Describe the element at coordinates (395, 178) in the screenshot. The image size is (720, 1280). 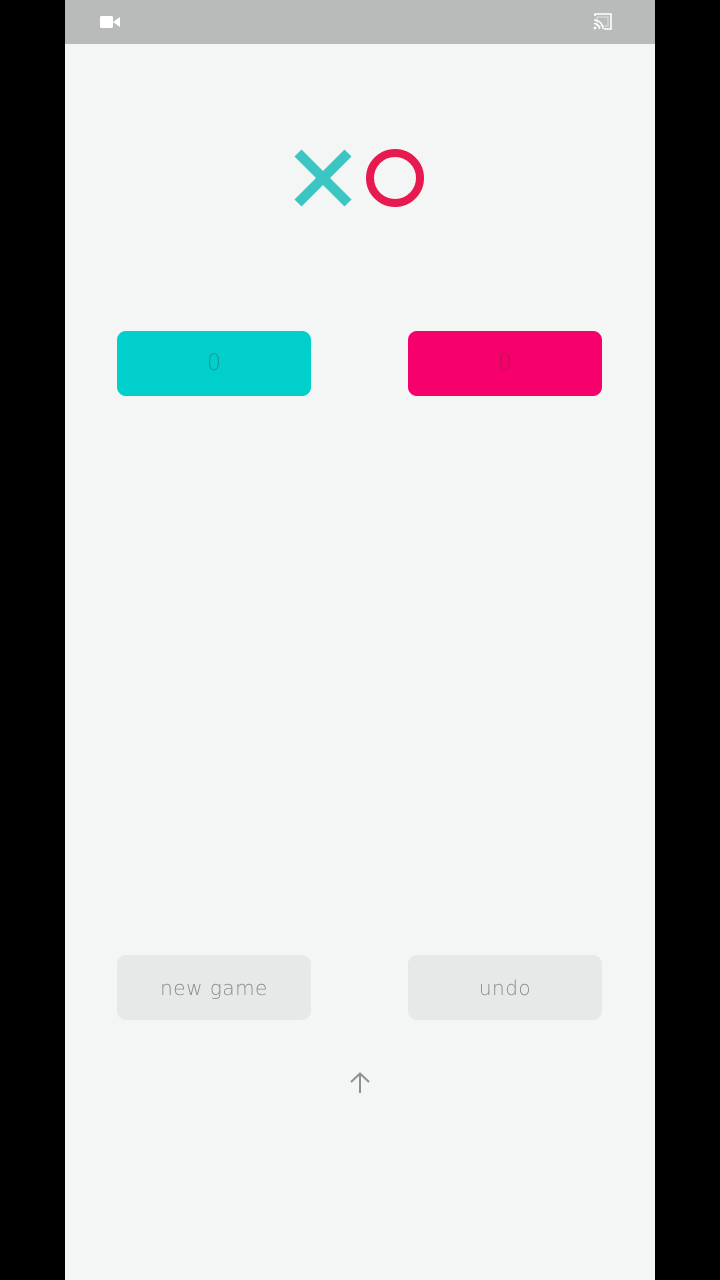
I see `o-logo-mark` at that location.